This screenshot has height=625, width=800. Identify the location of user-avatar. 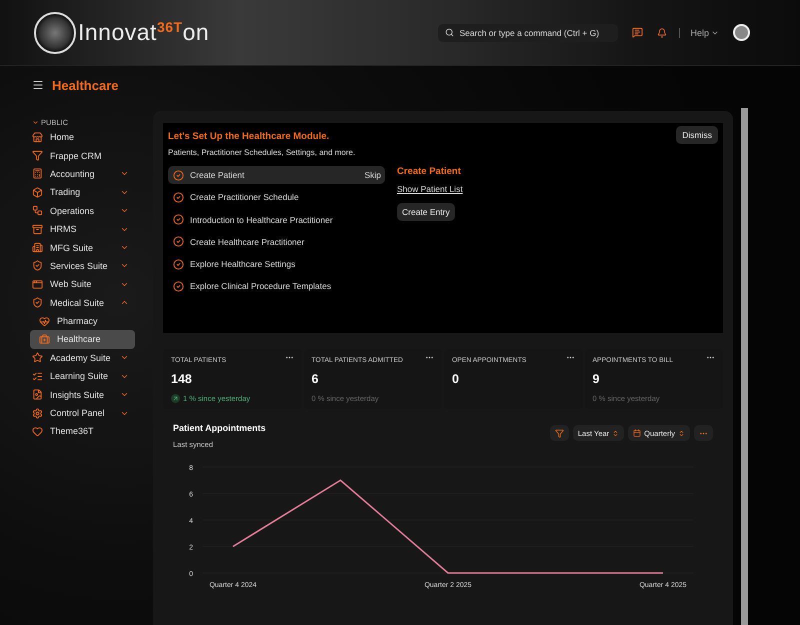
(741, 32).